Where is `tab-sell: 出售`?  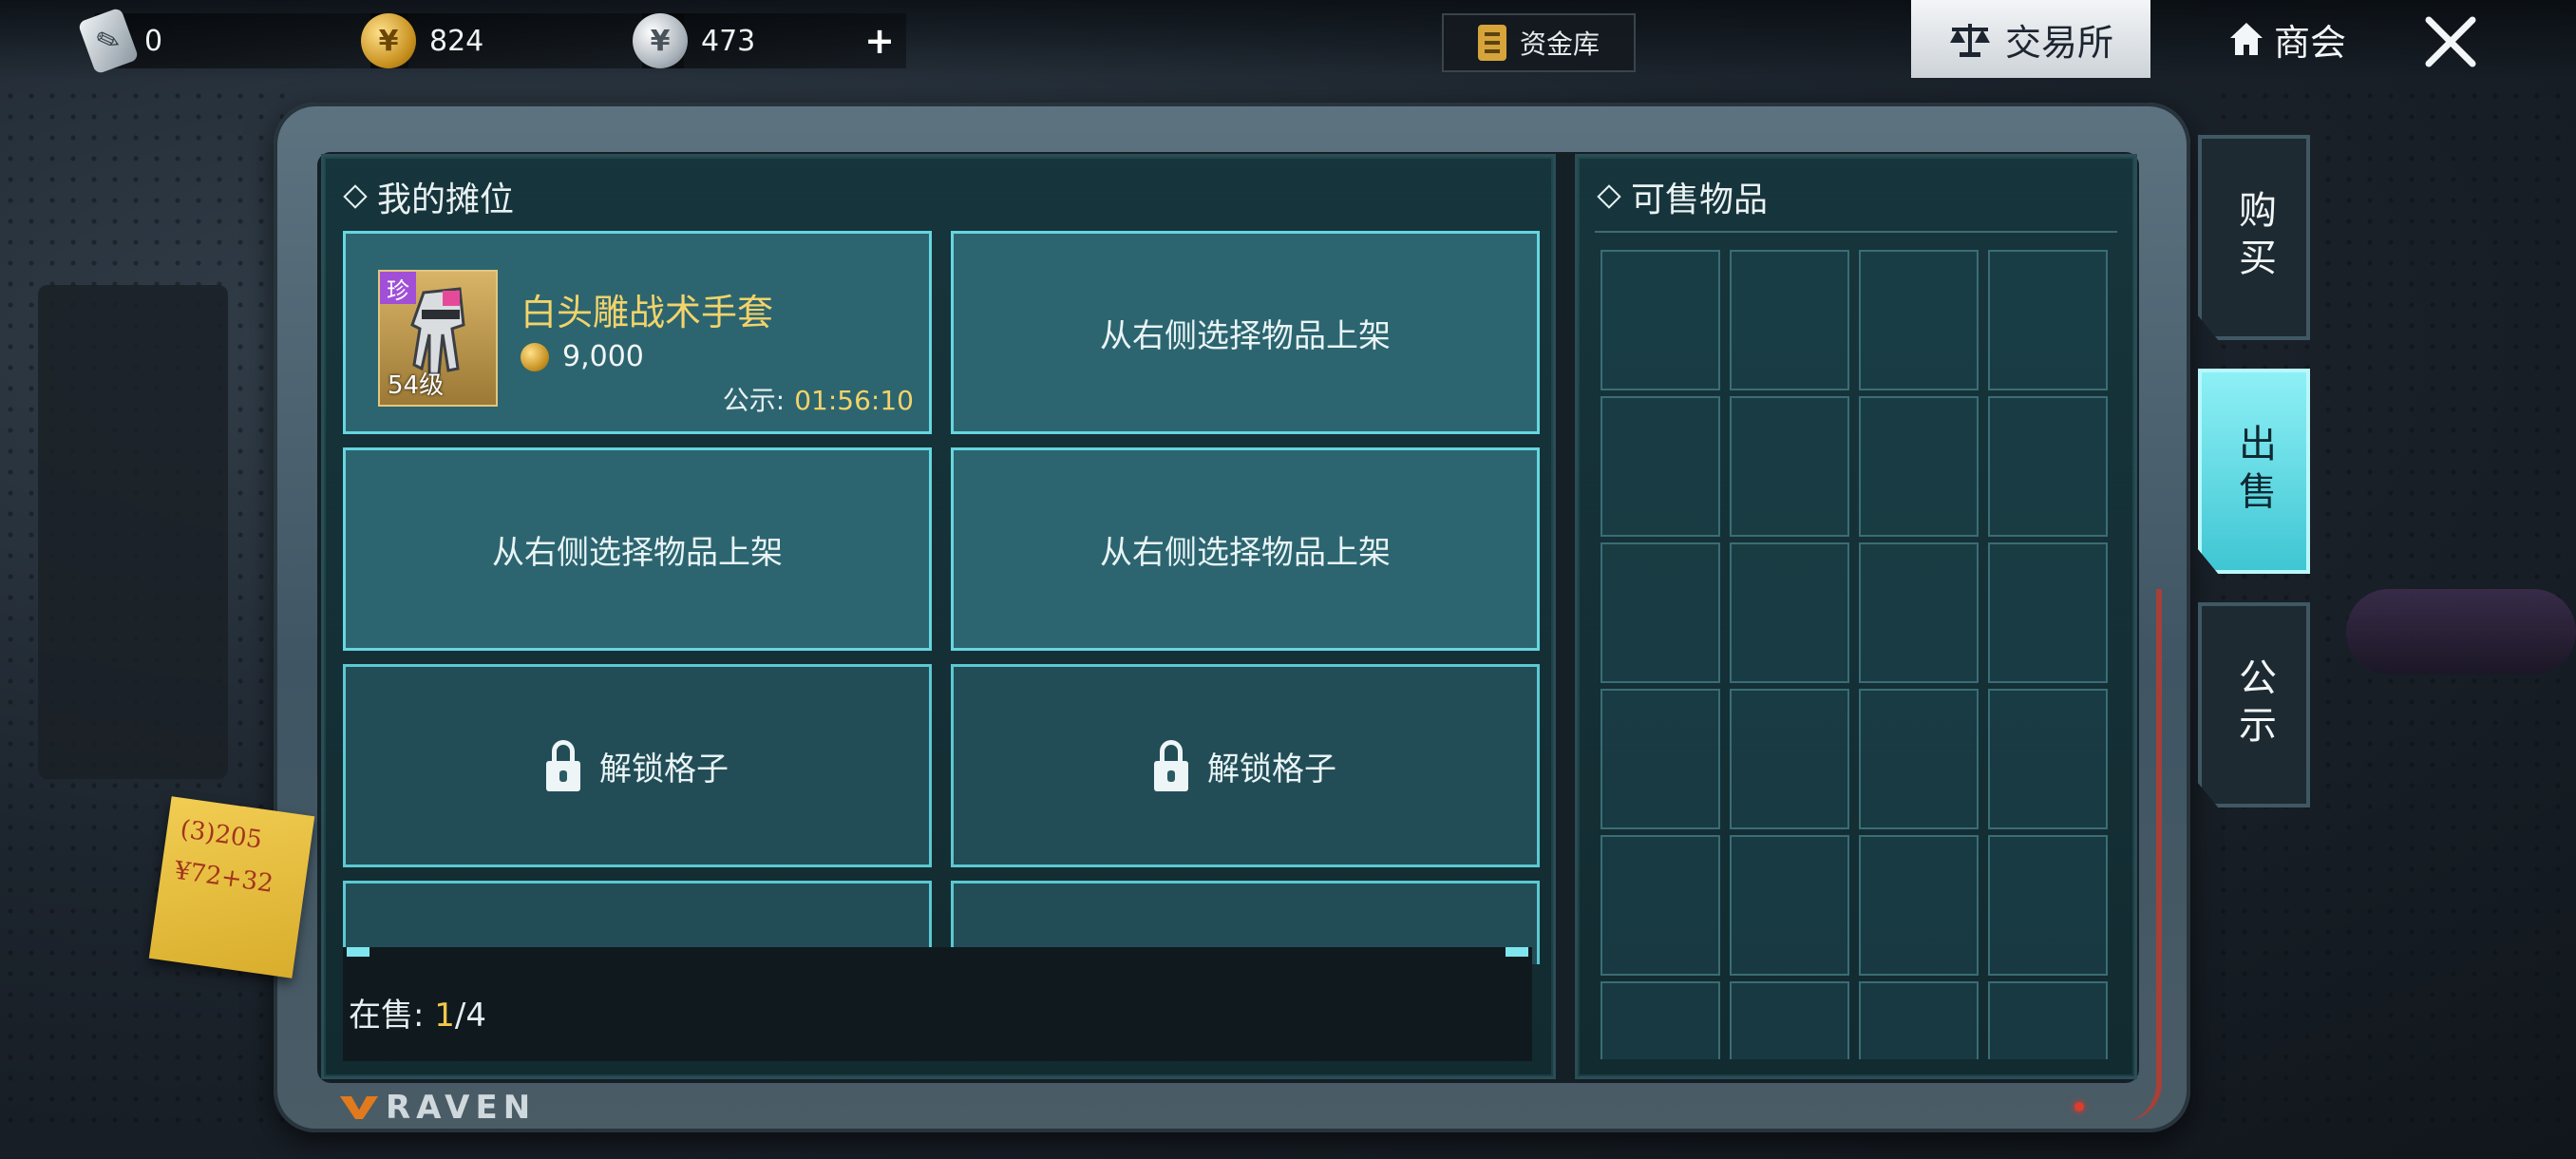 tab-sell: 出售 is located at coordinates (2254, 471).